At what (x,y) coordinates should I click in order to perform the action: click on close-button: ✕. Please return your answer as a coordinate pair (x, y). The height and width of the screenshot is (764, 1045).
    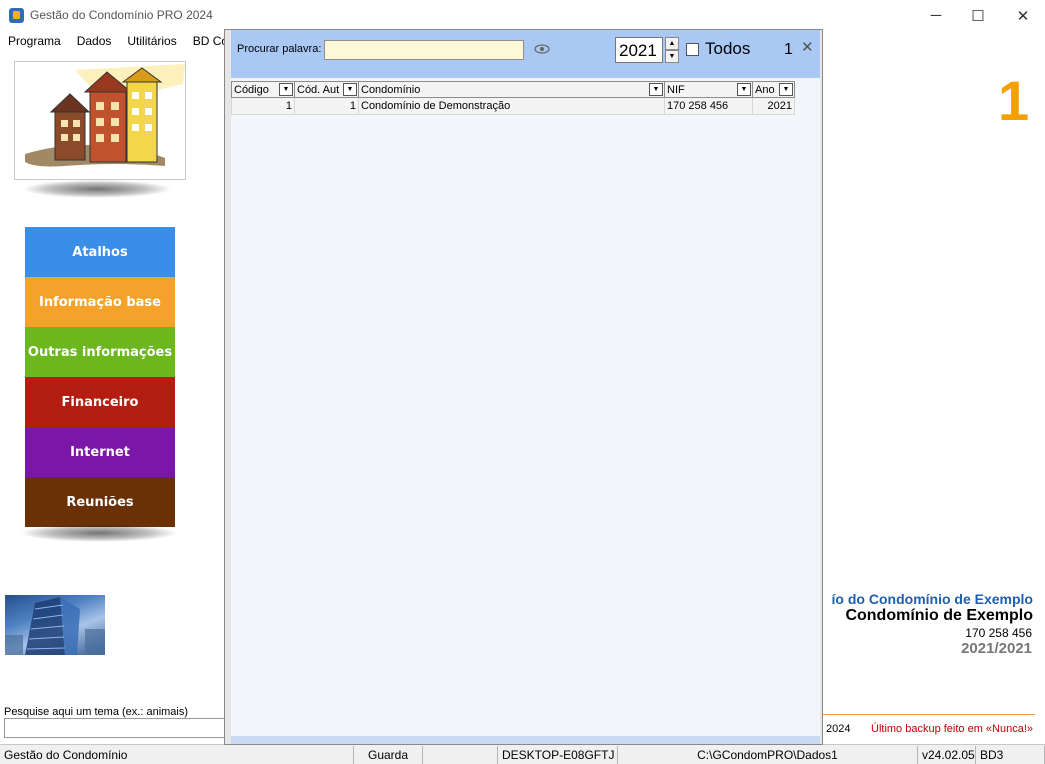
    Looking at the image, I should click on (1022, 15).